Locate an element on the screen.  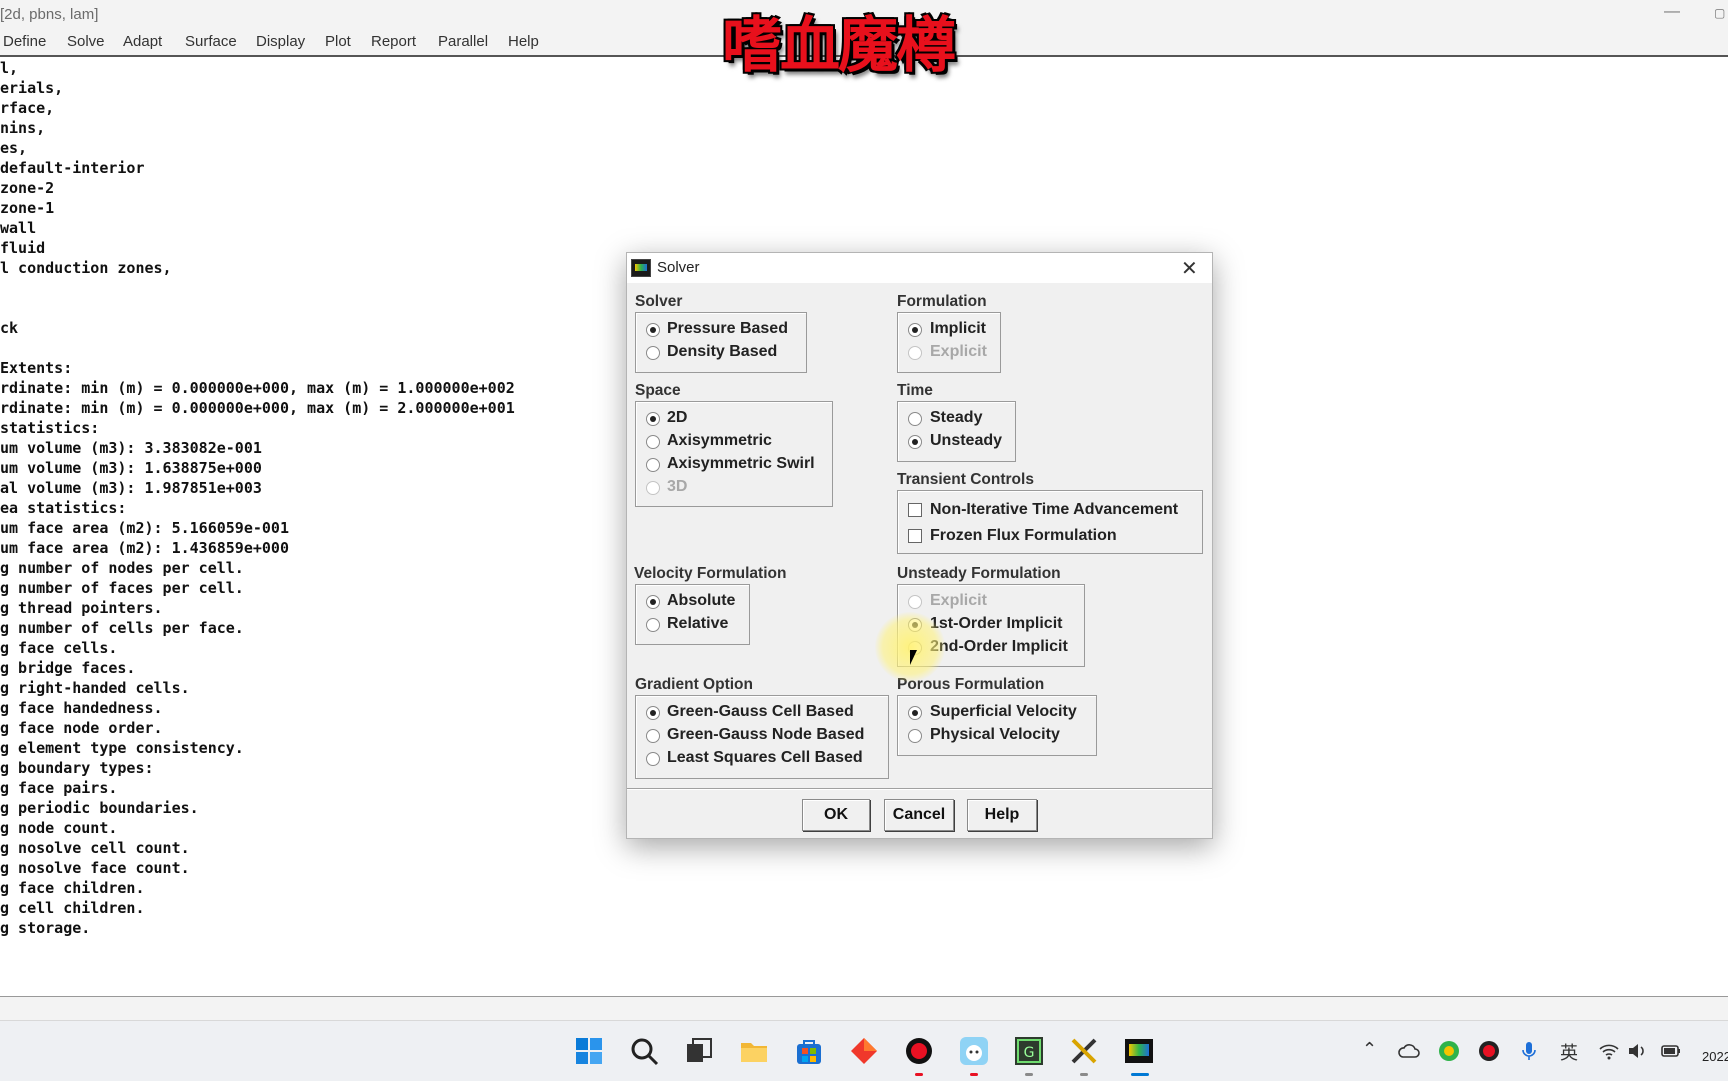
radio-unsteady-explicit is located at coordinates (915, 602).